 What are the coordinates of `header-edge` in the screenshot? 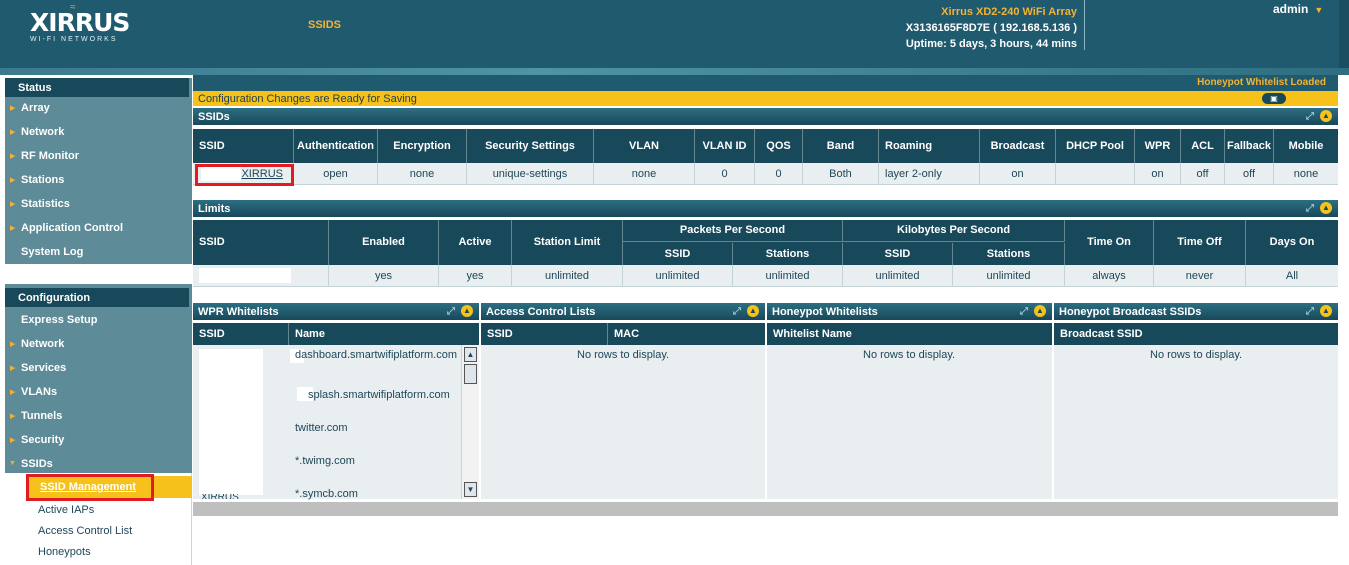 It's located at (1344, 34).